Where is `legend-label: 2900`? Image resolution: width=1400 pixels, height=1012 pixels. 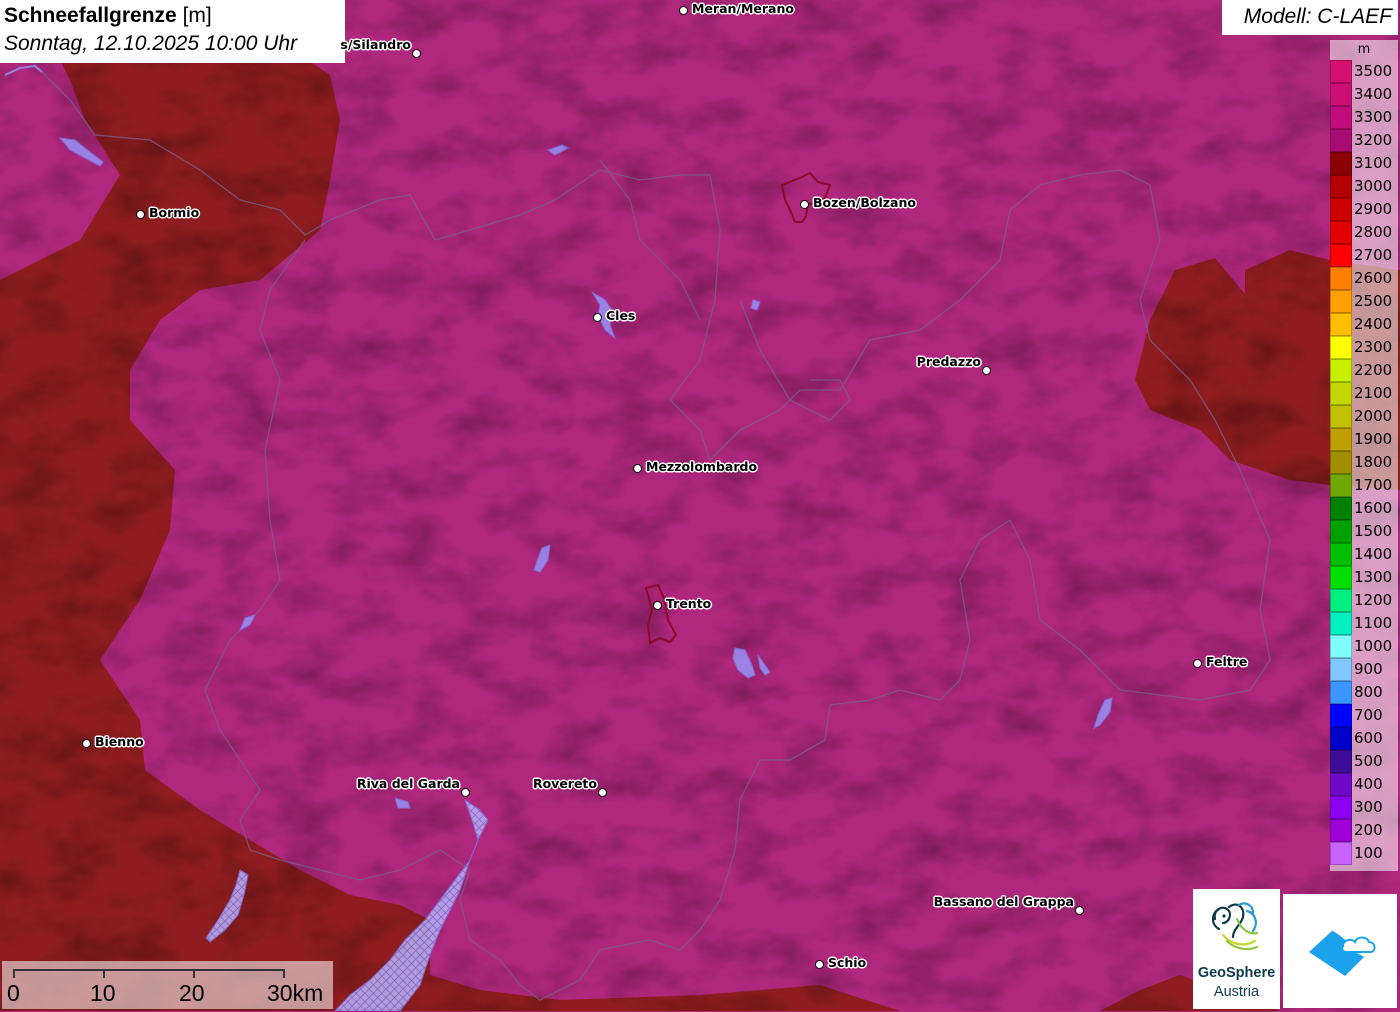 legend-label: 2900 is located at coordinates (1373, 209).